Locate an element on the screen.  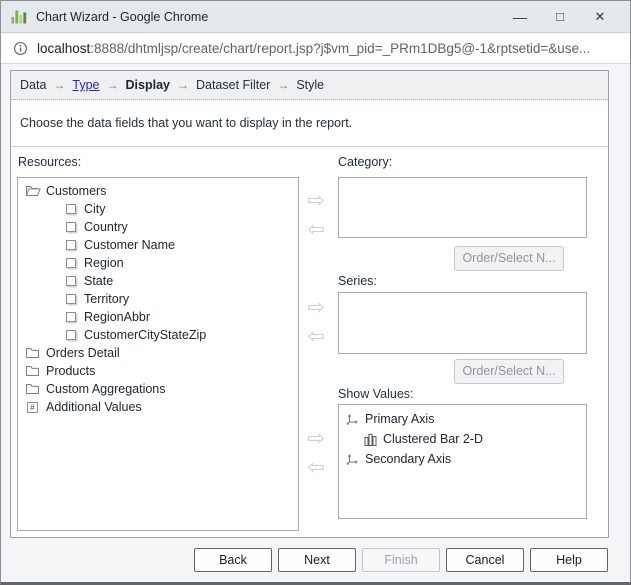
back-button: Back is located at coordinates (233, 560).